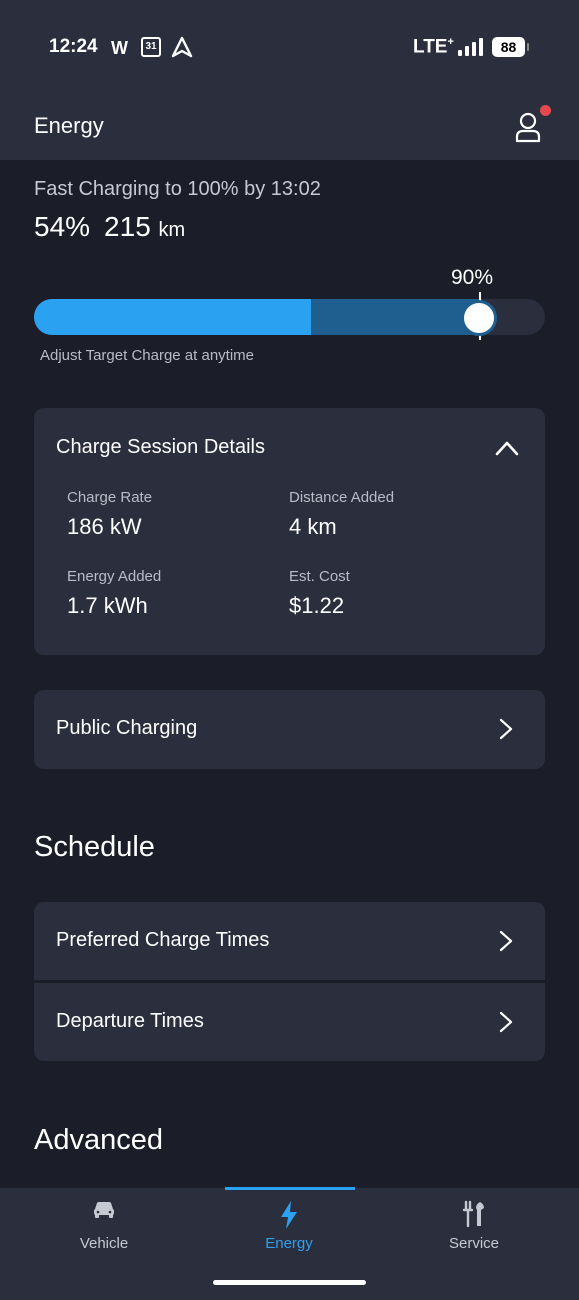 The height and width of the screenshot is (1300, 579). I want to click on battery-icon: 88, so click(510, 47).